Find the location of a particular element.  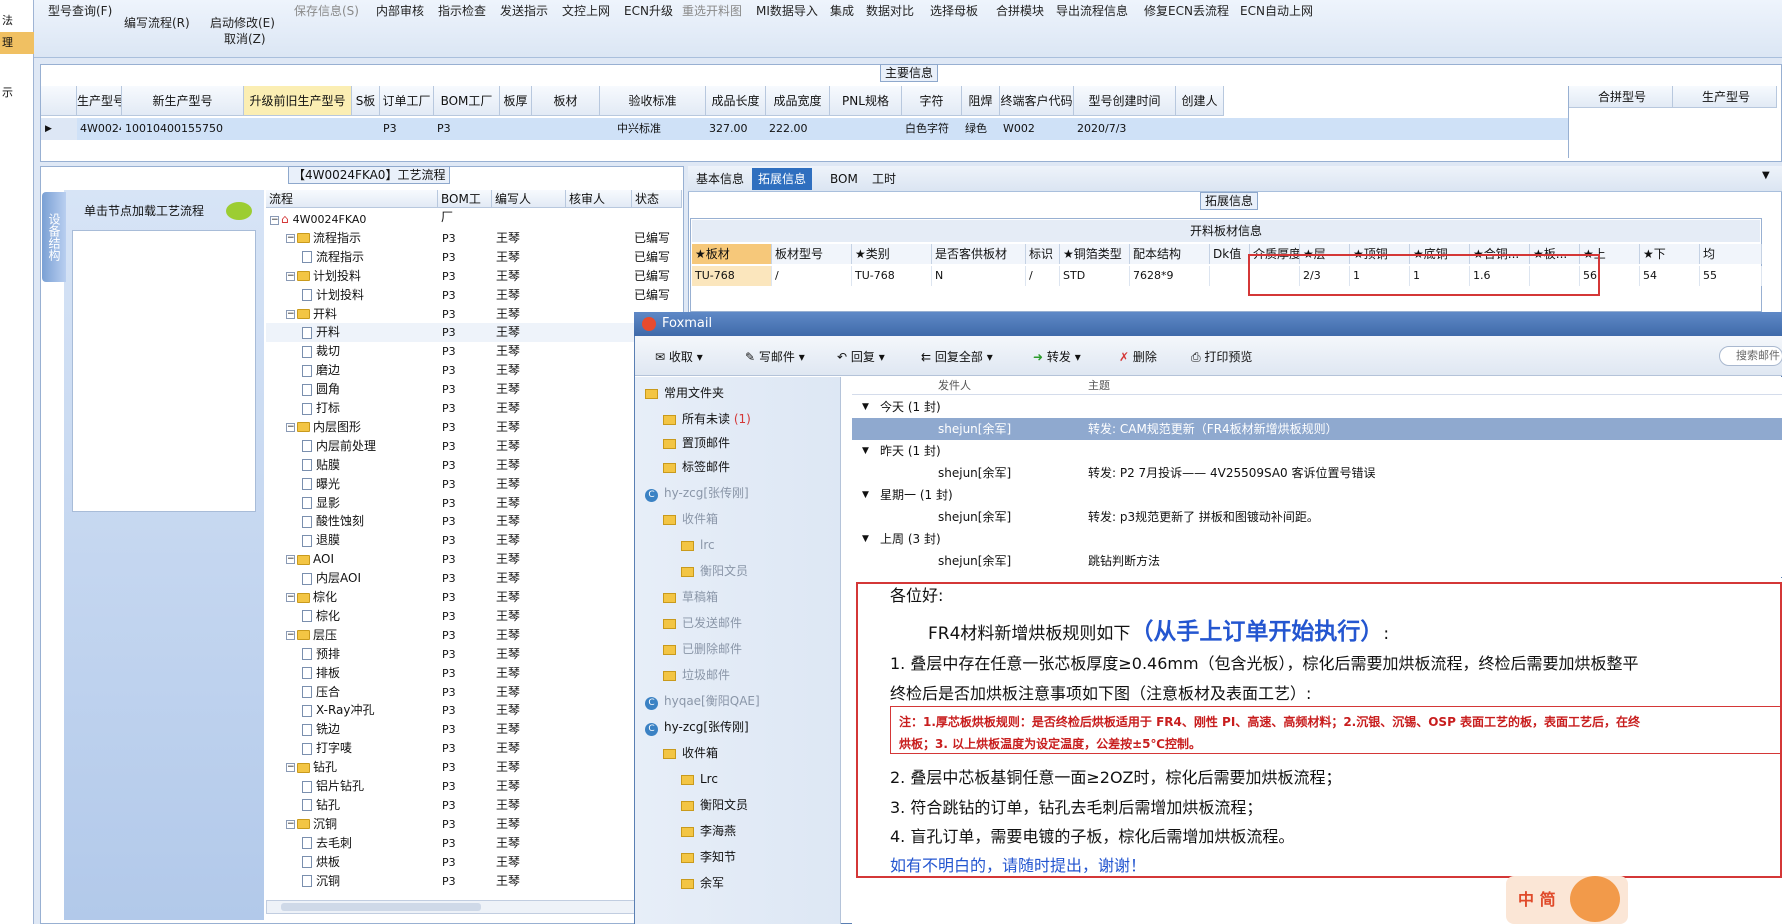

tree-row: 棕化 P3 王琴 is located at coordinates (474, 616).